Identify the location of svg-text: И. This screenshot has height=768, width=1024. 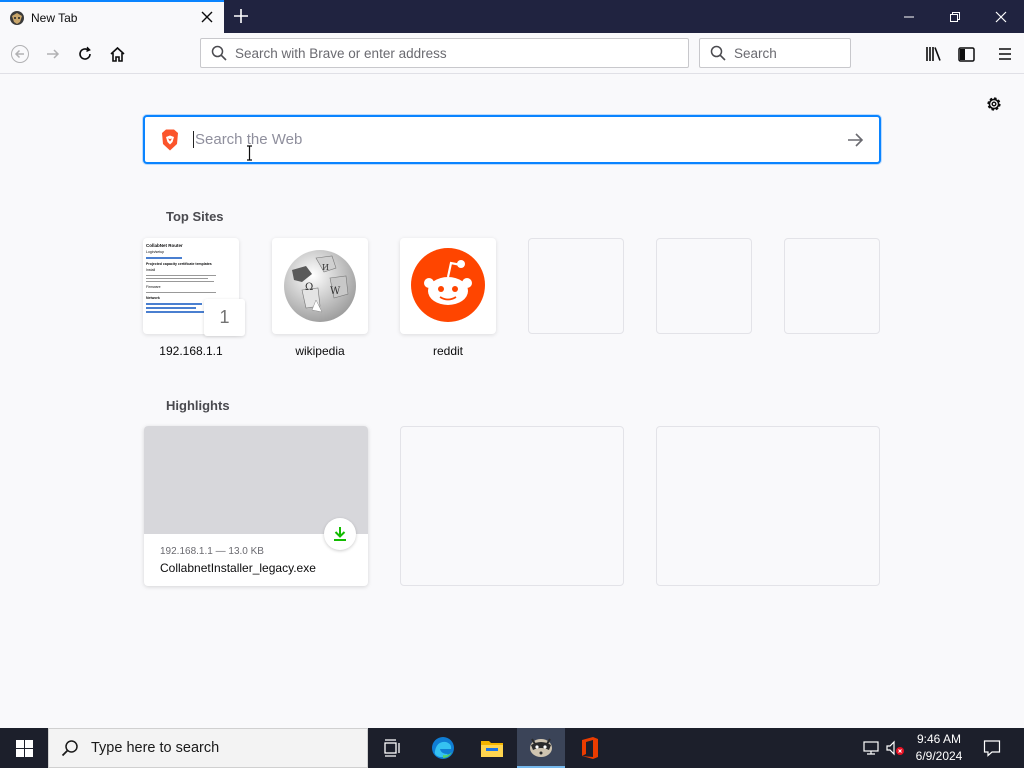
(325, 267).